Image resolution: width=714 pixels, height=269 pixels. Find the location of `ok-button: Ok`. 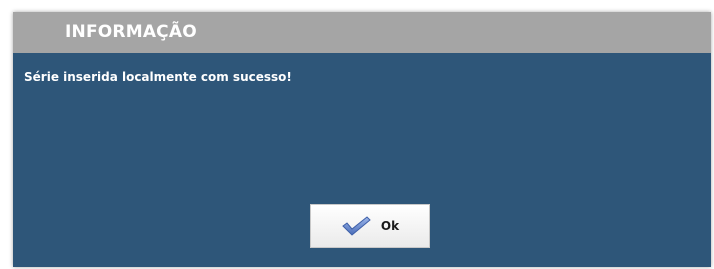

ok-button: Ok is located at coordinates (370, 226).